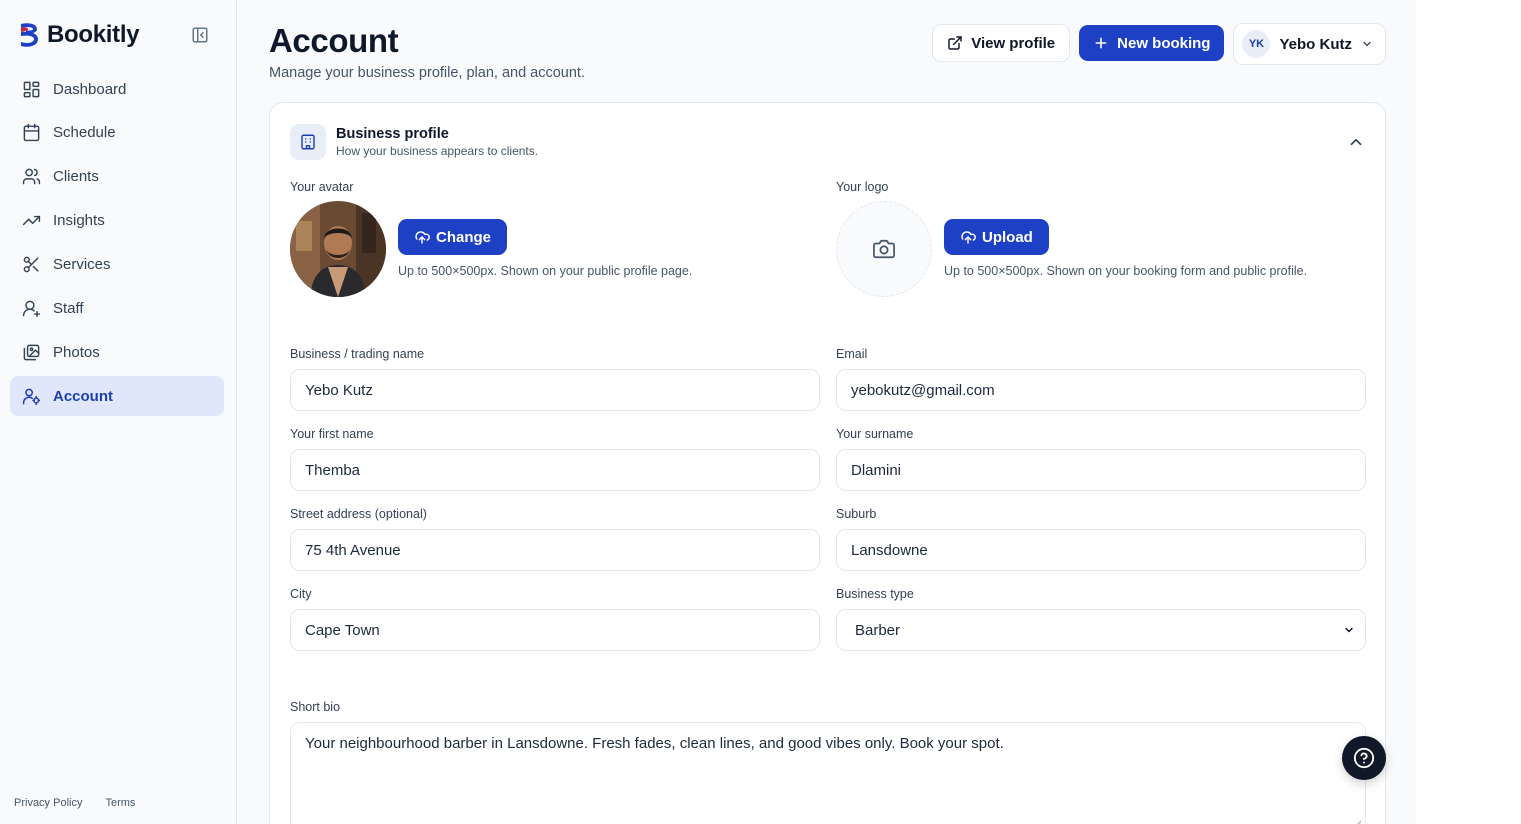 Image resolution: width=1521 pixels, height=824 pixels. Describe the element at coordinates (338, 249) in the screenshot. I see `avatar-photo` at that location.